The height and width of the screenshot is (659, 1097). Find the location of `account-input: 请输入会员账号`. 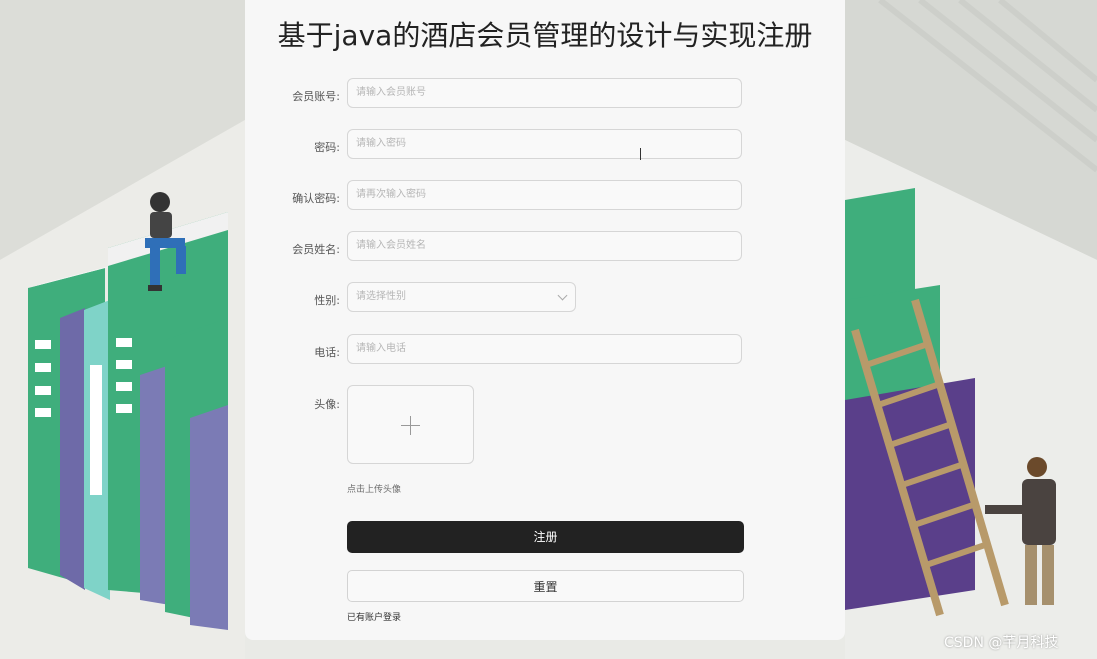

account-input: 请输入会员账号 is located at coordinates (544, 93).